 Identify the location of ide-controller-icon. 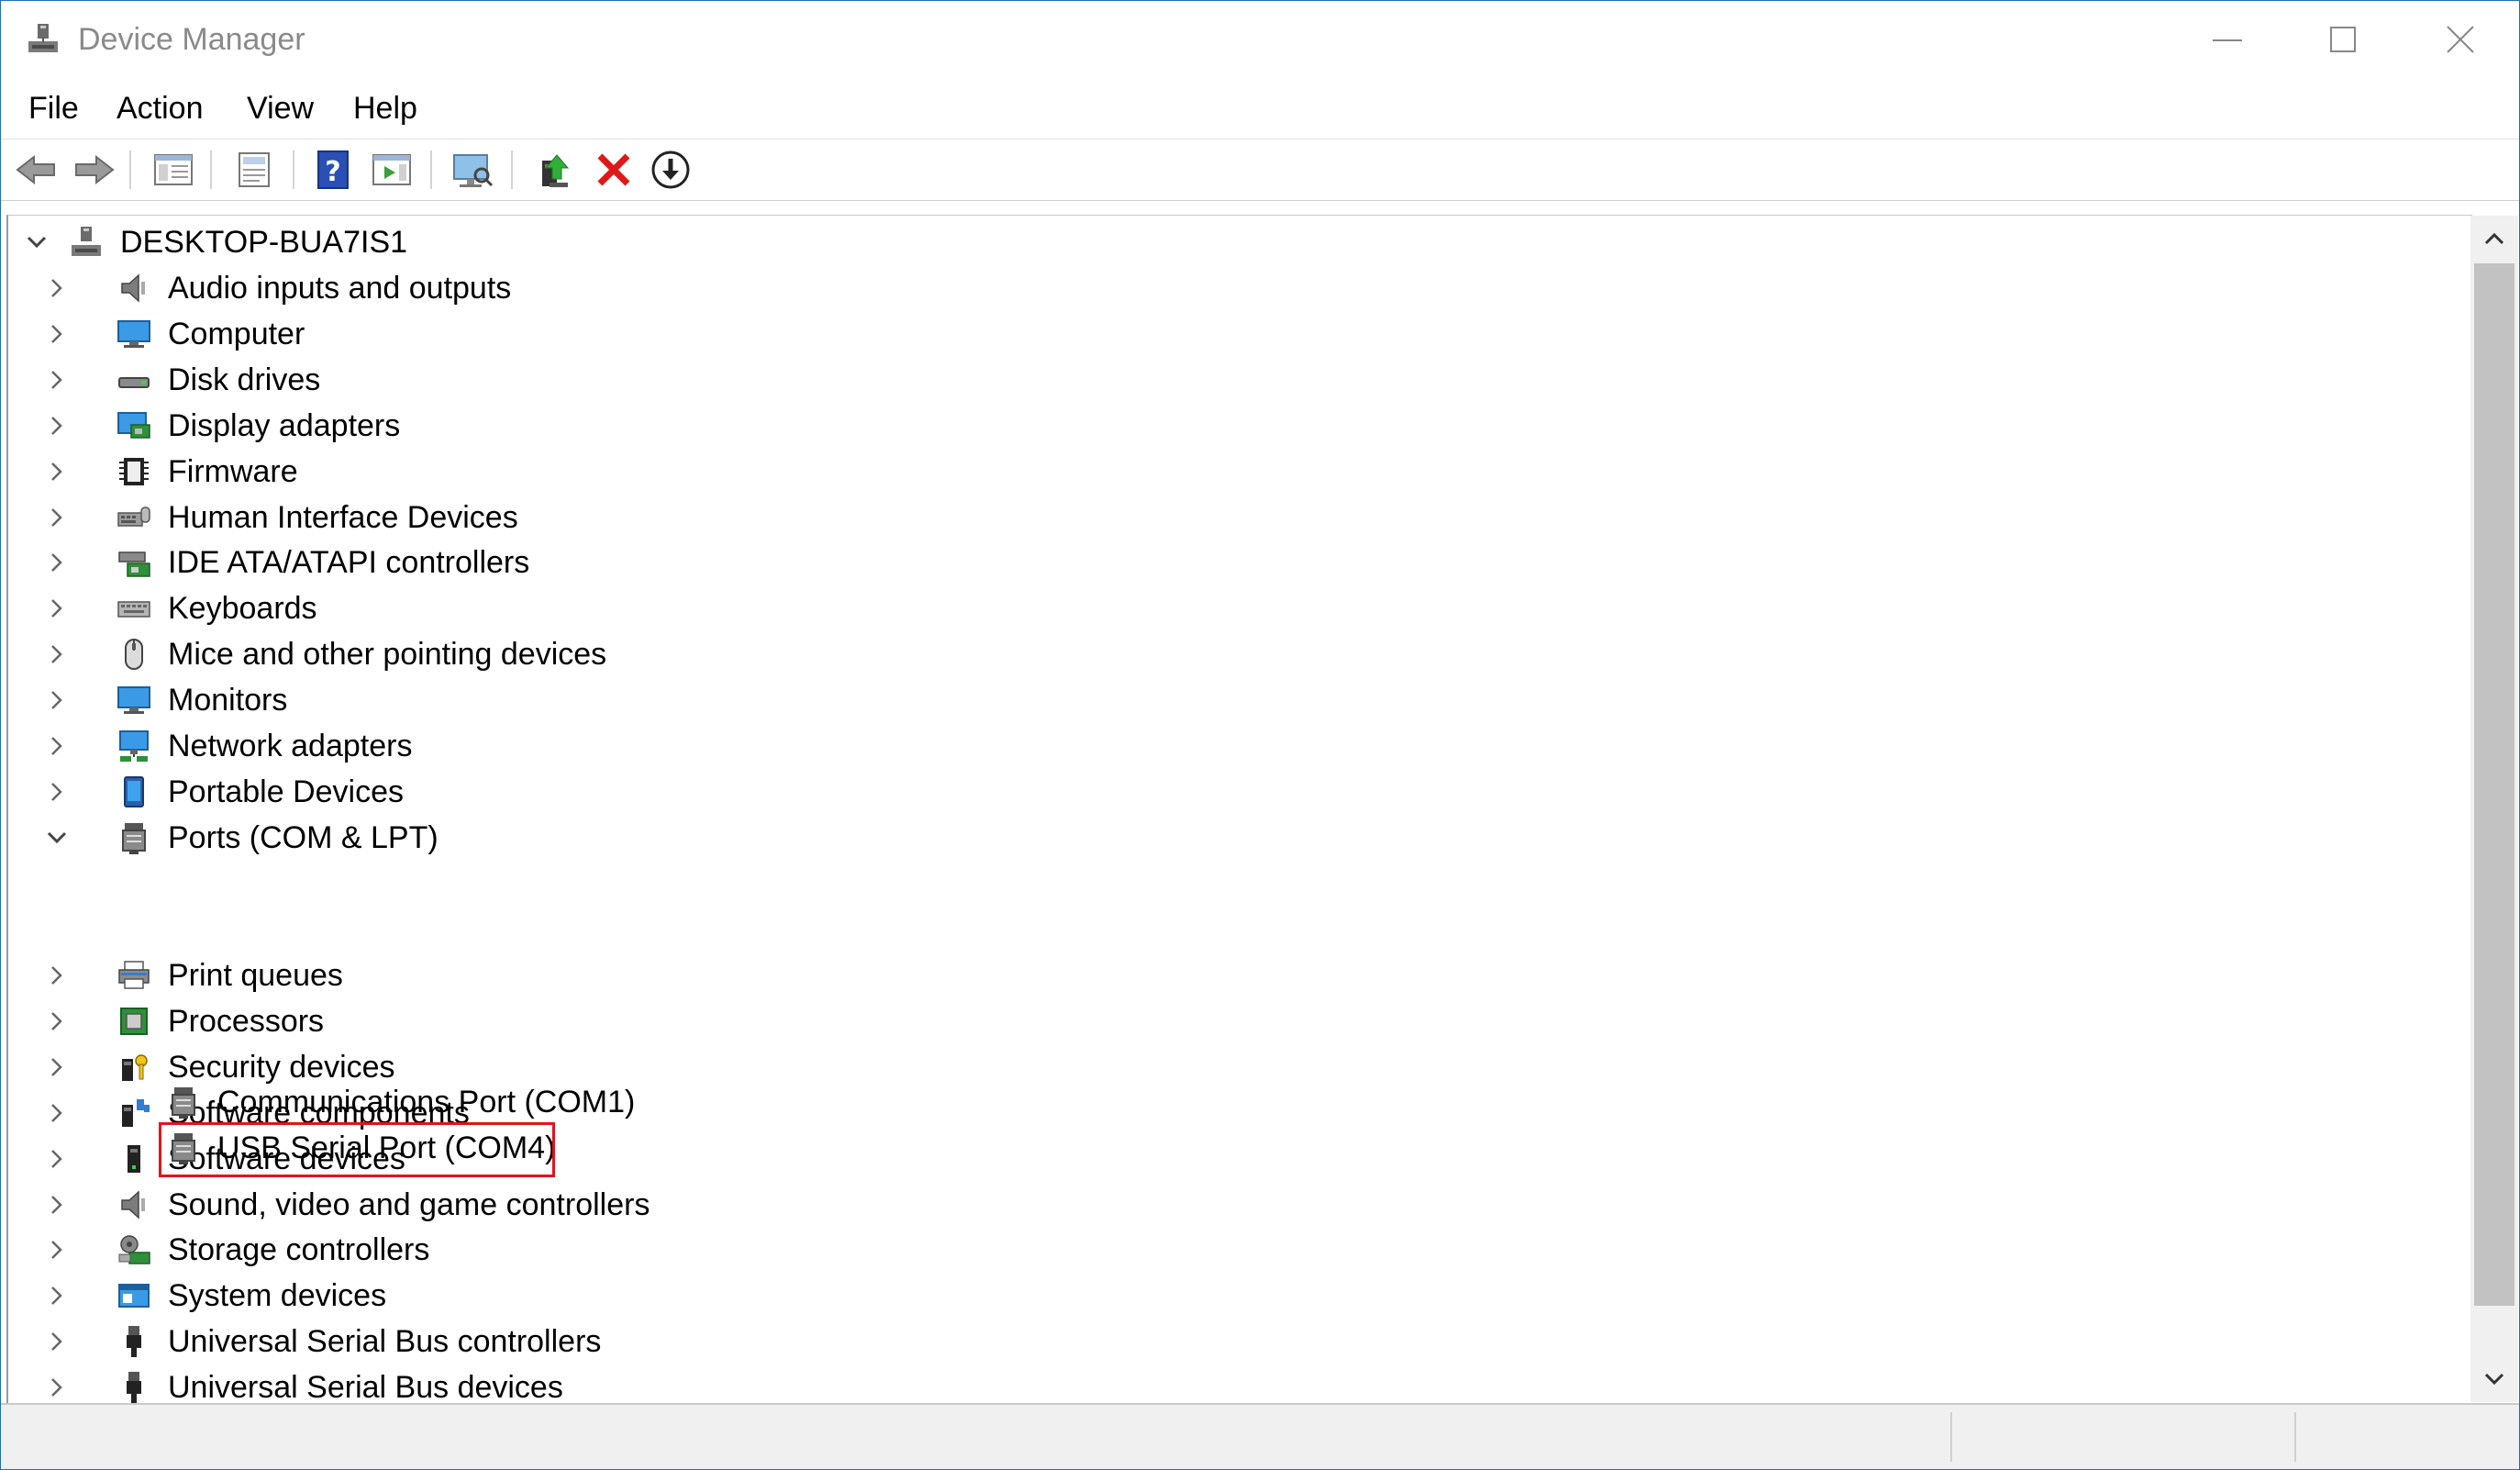
(134, 564).